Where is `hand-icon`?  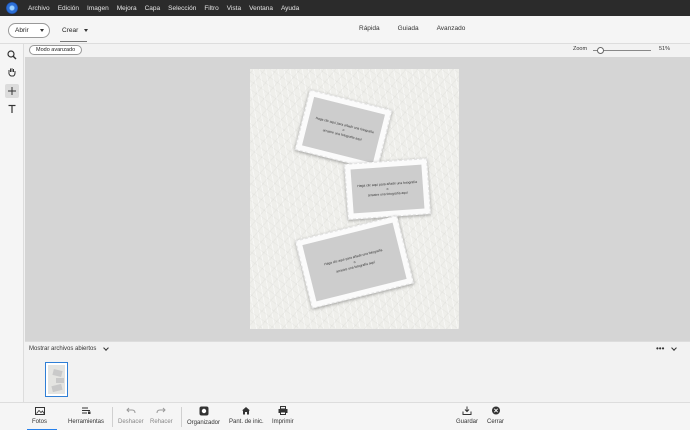 hand-icon is located at coordinates (12, 72).